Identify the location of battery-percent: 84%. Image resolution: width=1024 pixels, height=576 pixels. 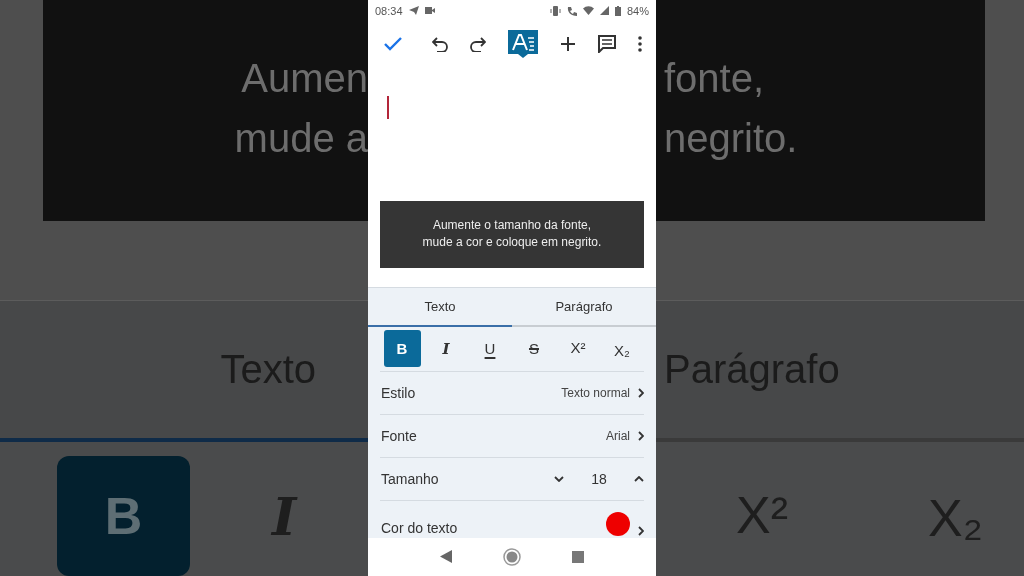
(637, 10).